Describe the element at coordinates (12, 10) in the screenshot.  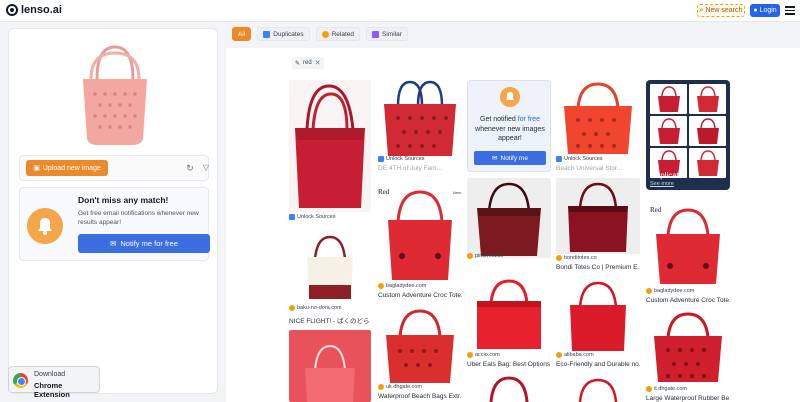
I see `lenso-logo-icon` at that location.